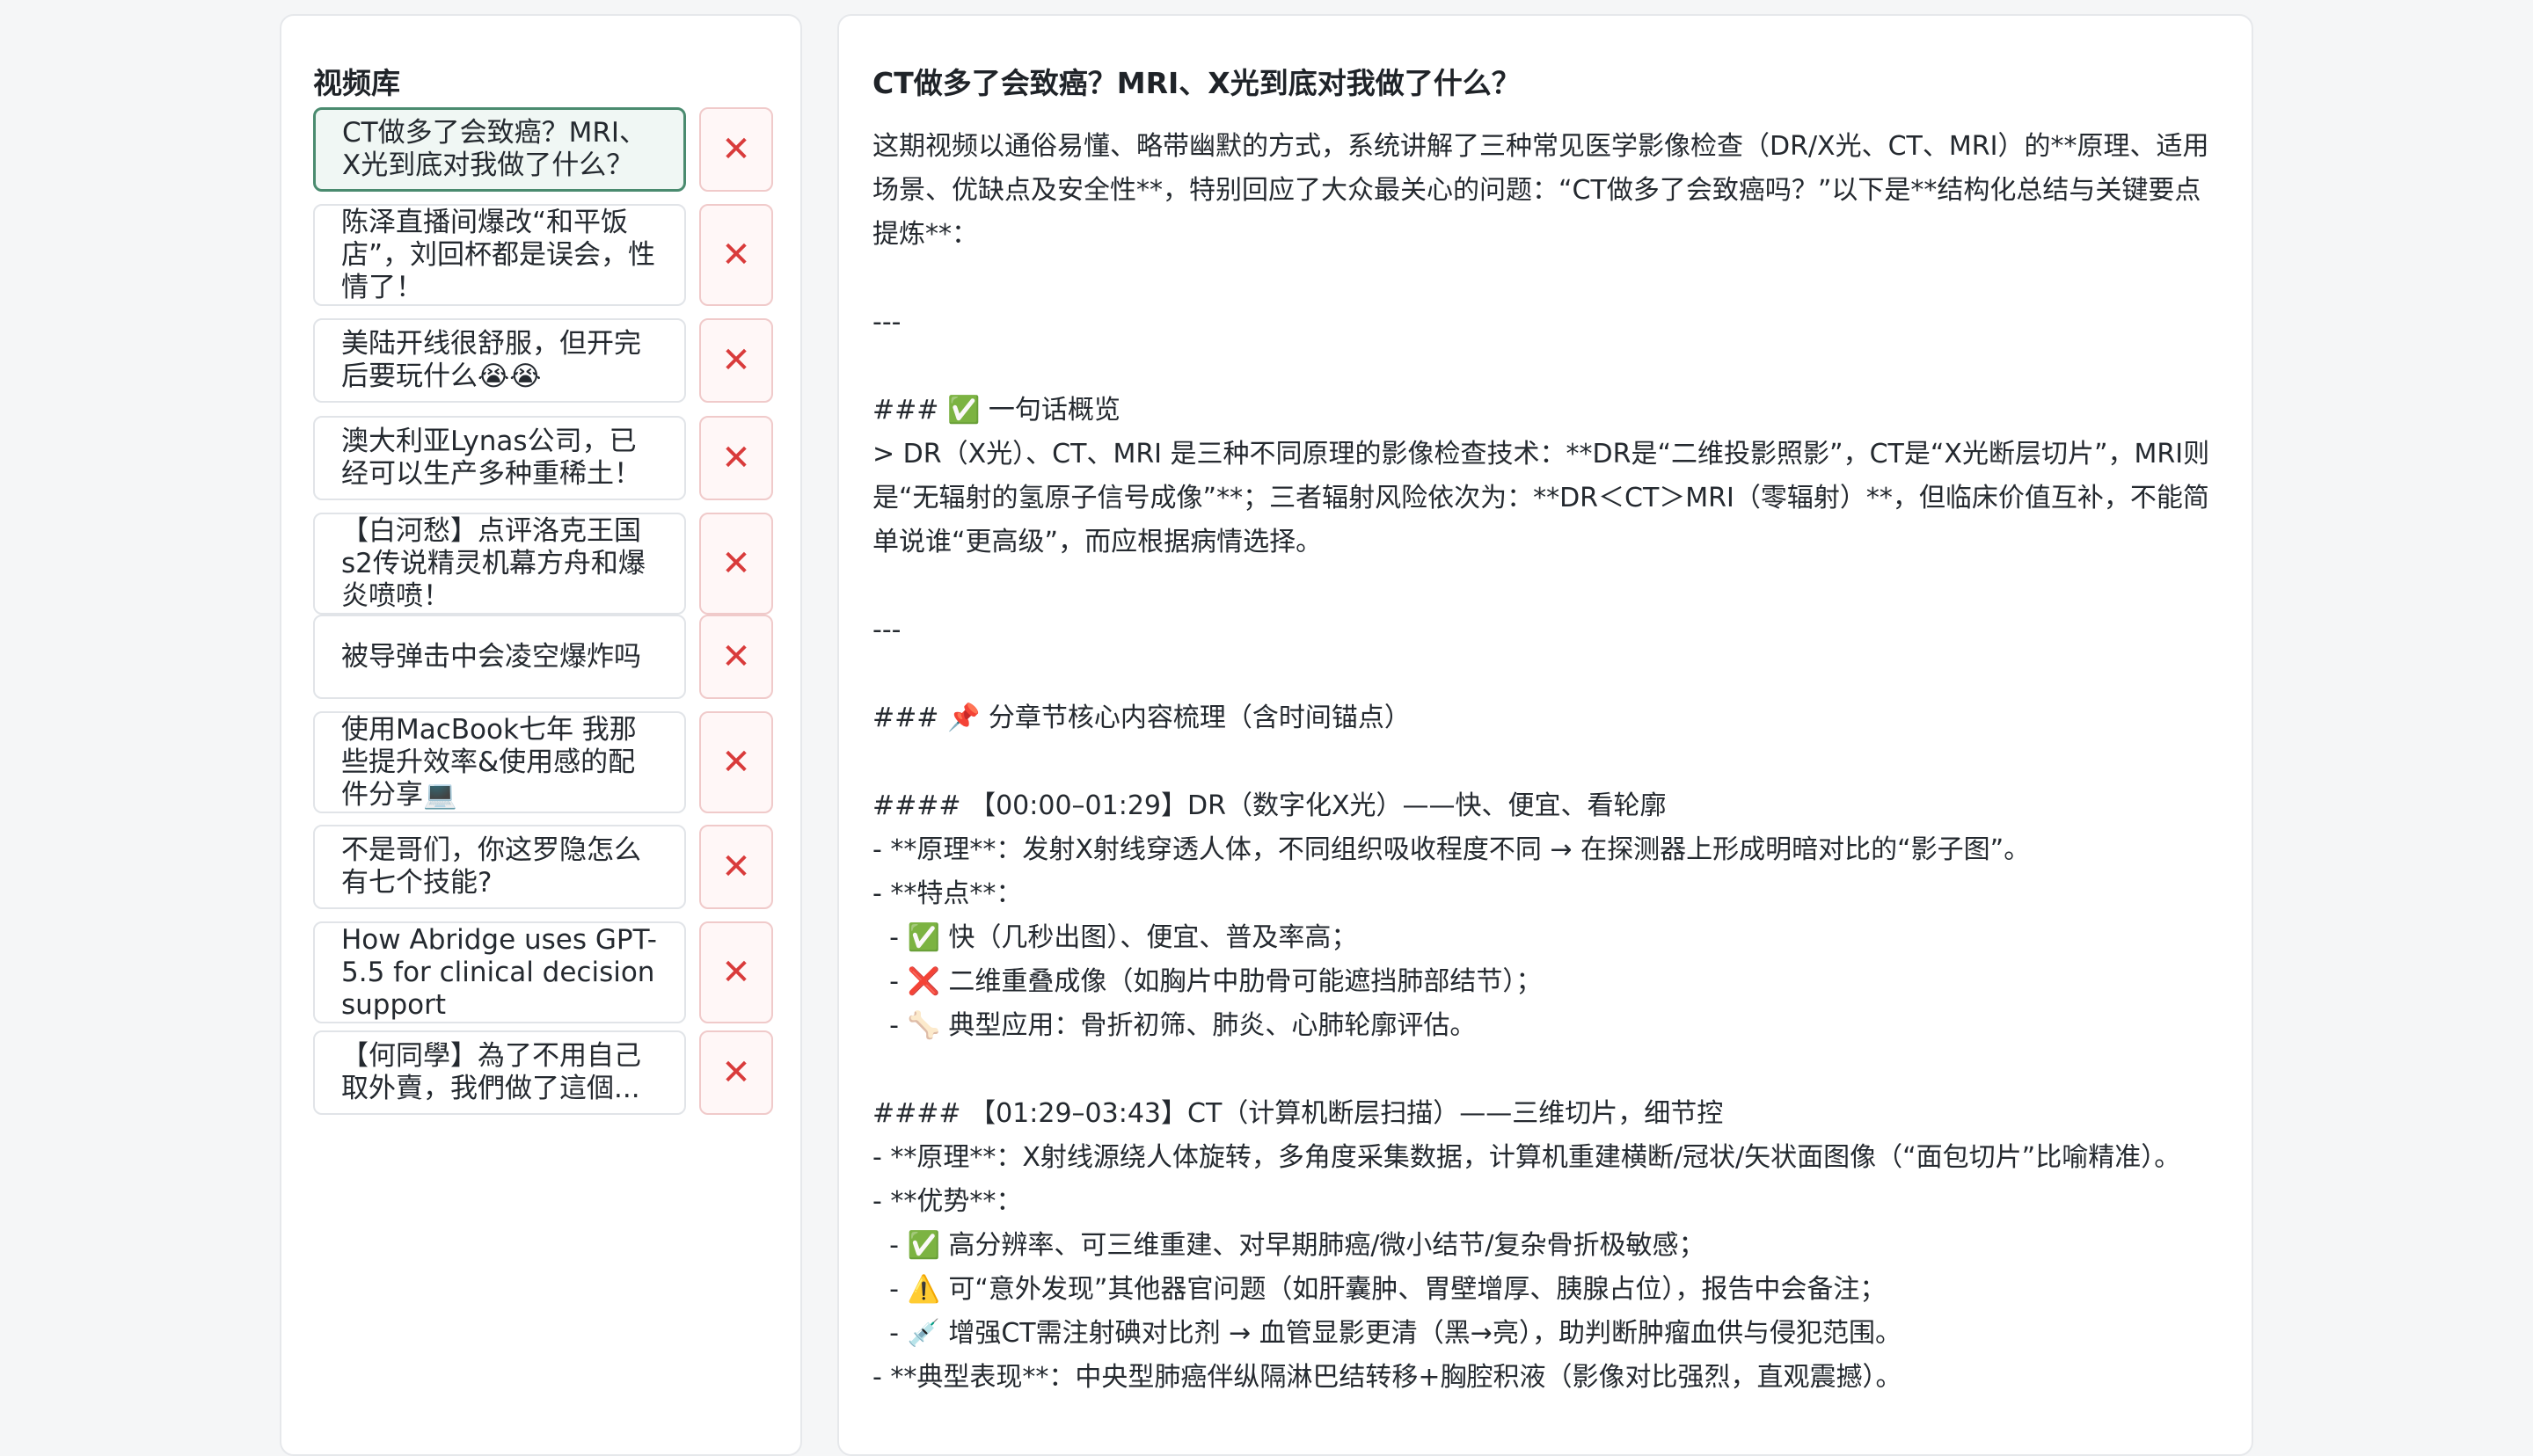 The width and height of the screenshot is (2533, 1456). What do you see at coordinates (491, 360) in the screenshot?
I see `video-item-title: 美陆开线很舒服，但开完后要玩什么😭😭` at bounding box center [491, 360].